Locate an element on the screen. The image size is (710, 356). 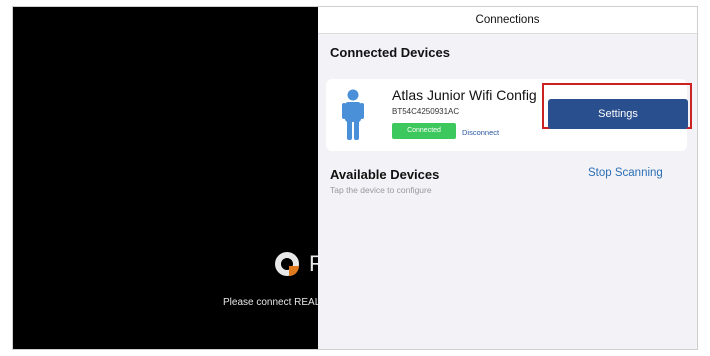
realiti-logo-icon is located at coordinates (287, 264).